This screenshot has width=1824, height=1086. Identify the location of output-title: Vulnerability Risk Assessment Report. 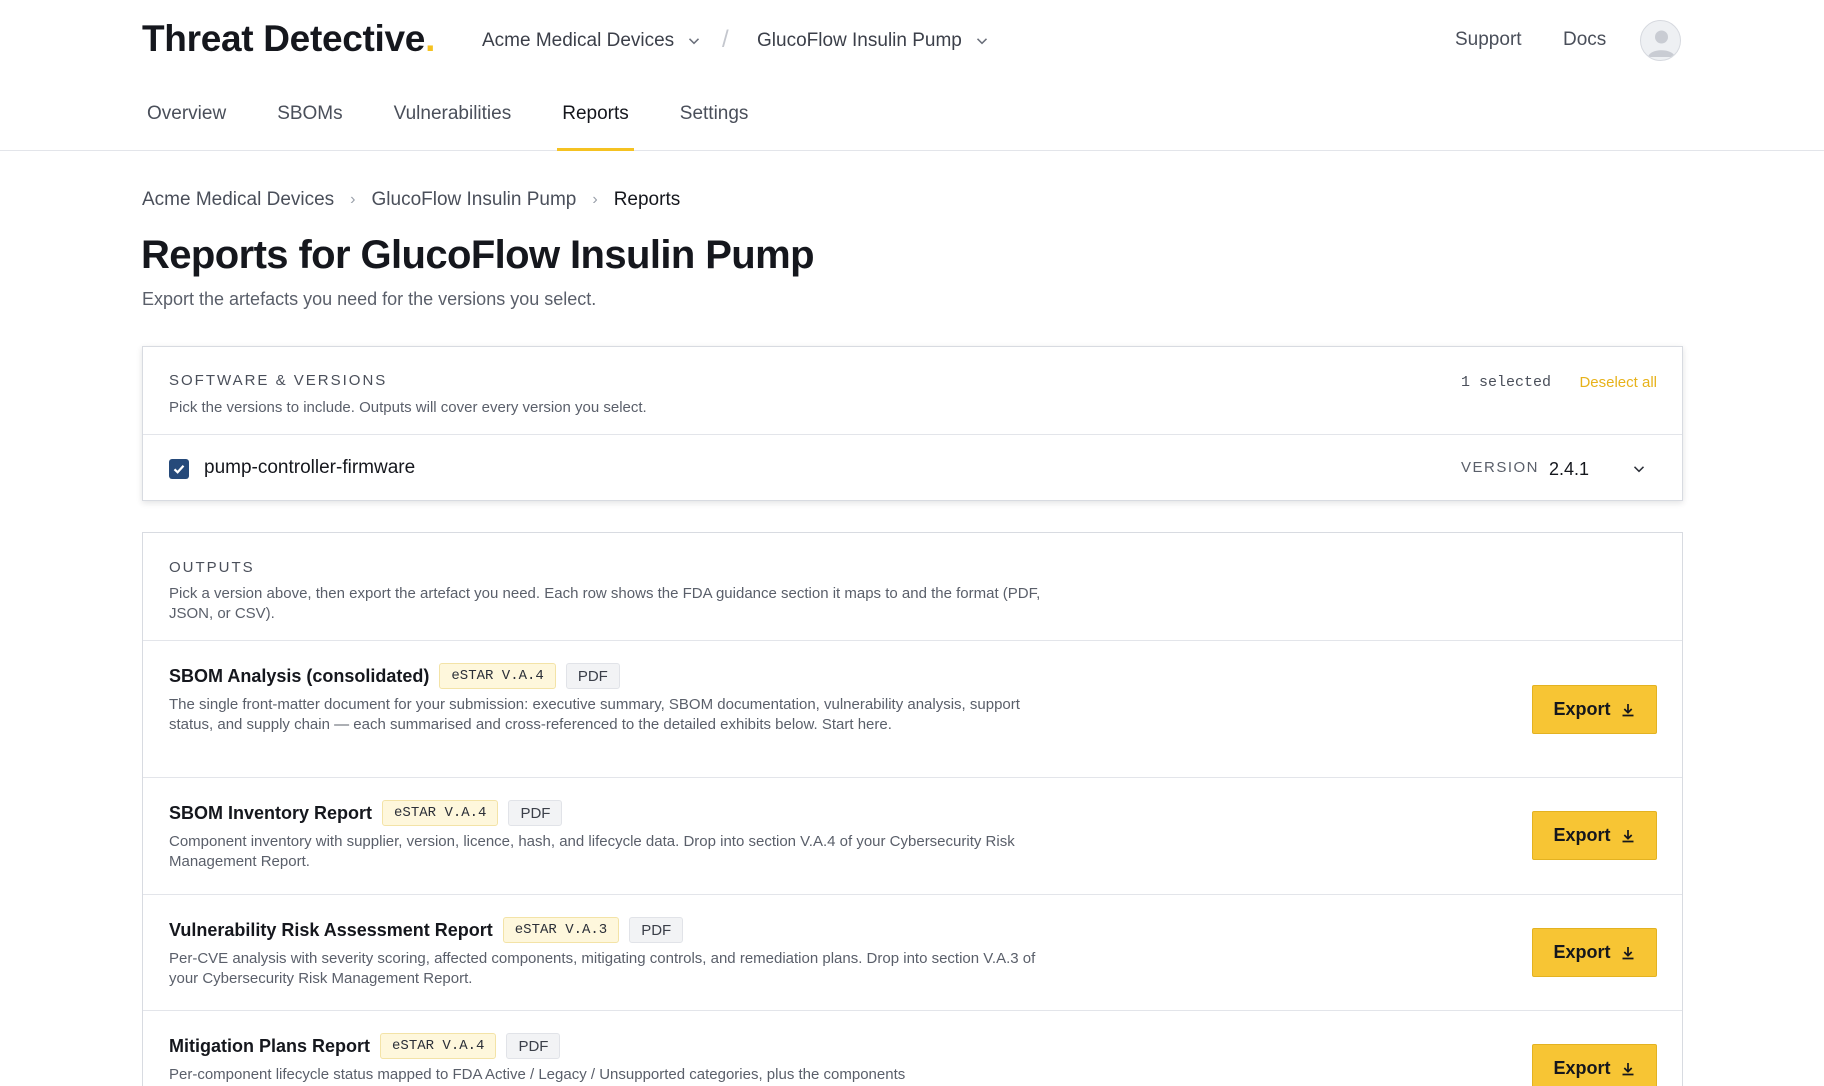
(331, 929).